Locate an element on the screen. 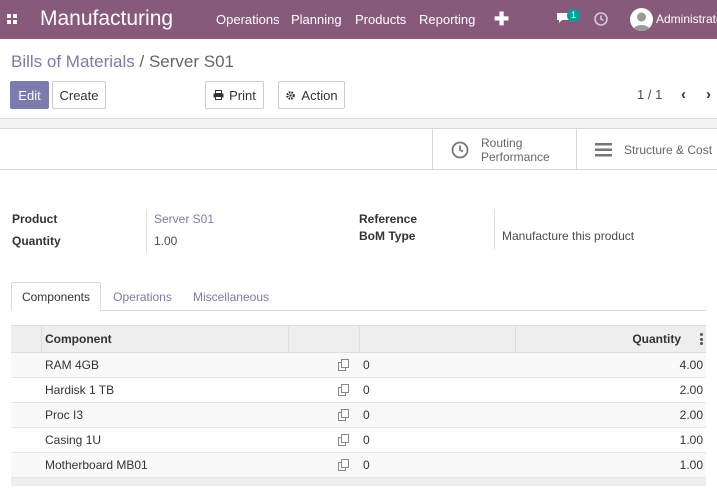  menu-planning: Planning is located at coordinates (316, 19).